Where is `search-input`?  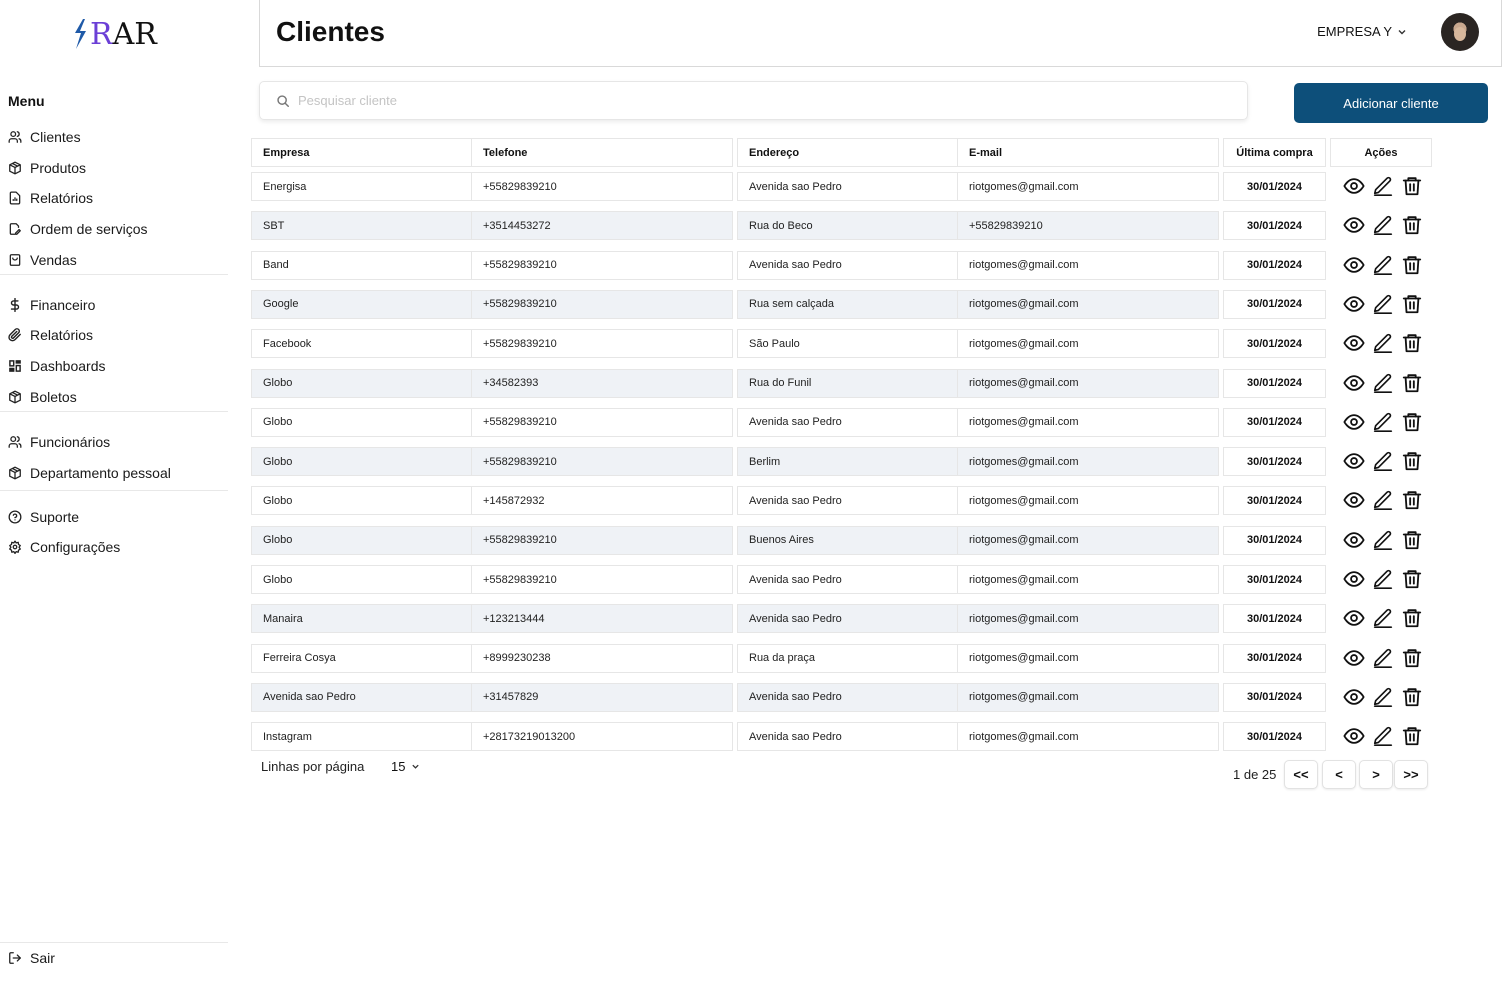
search-input is located at coordinates (748, 100).